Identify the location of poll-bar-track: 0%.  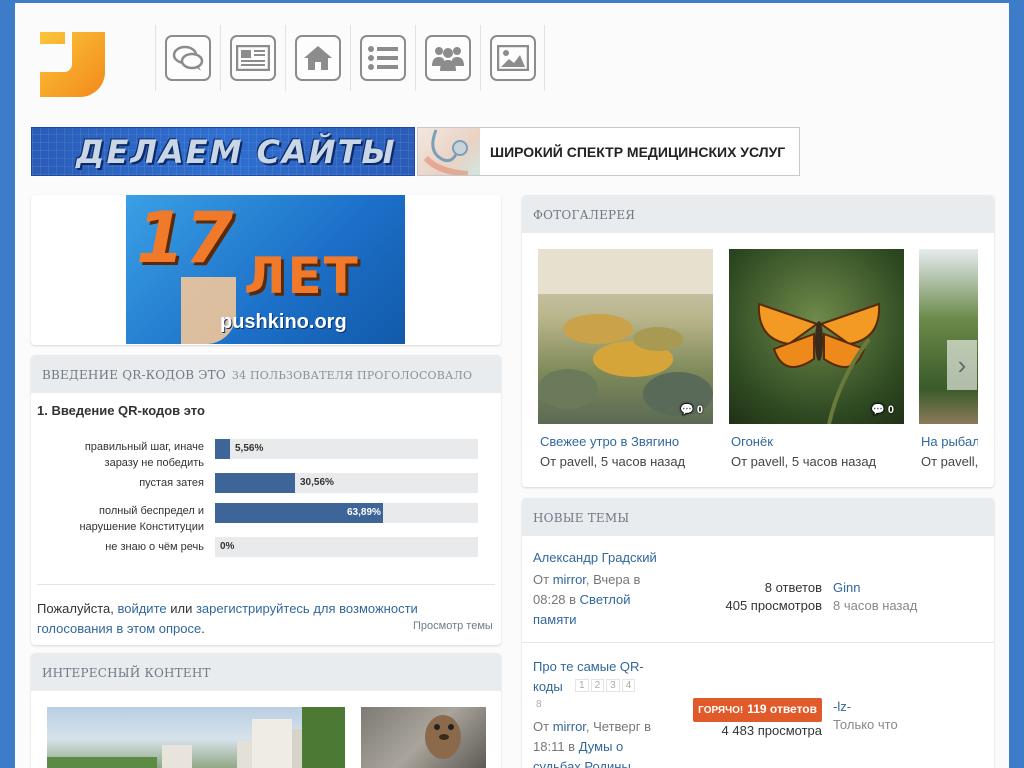
(346, 547).